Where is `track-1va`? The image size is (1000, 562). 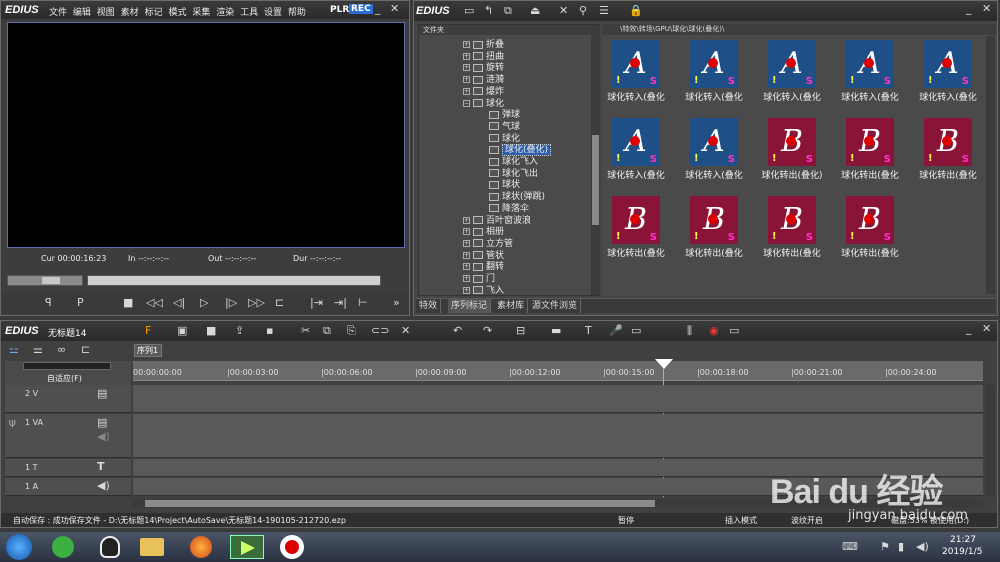 track-1va is located at coordinates (558, 436).